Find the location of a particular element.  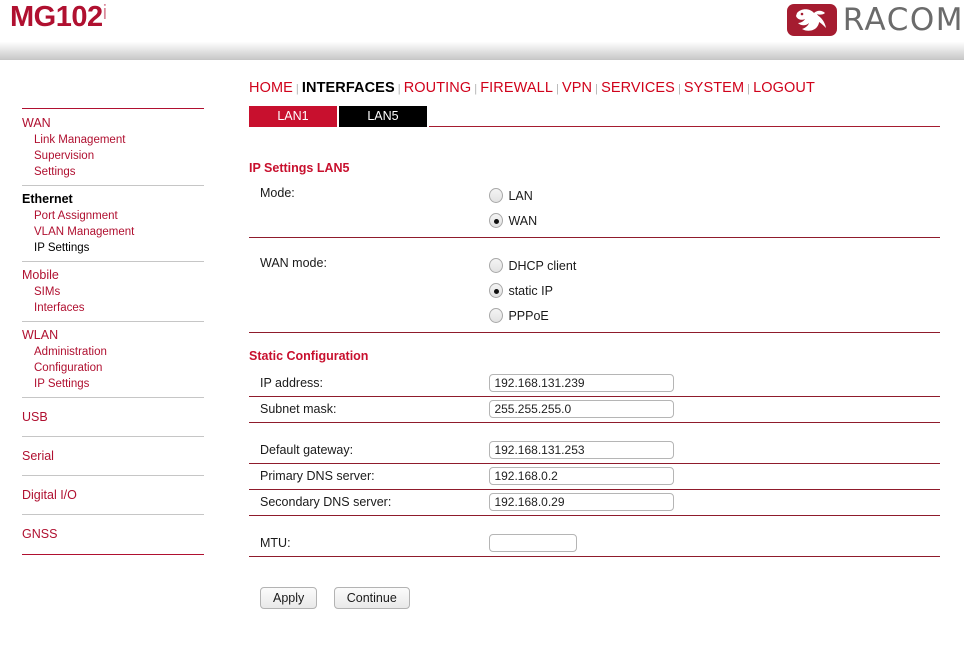

default-gateway-input is located at coordinates (582, 450).